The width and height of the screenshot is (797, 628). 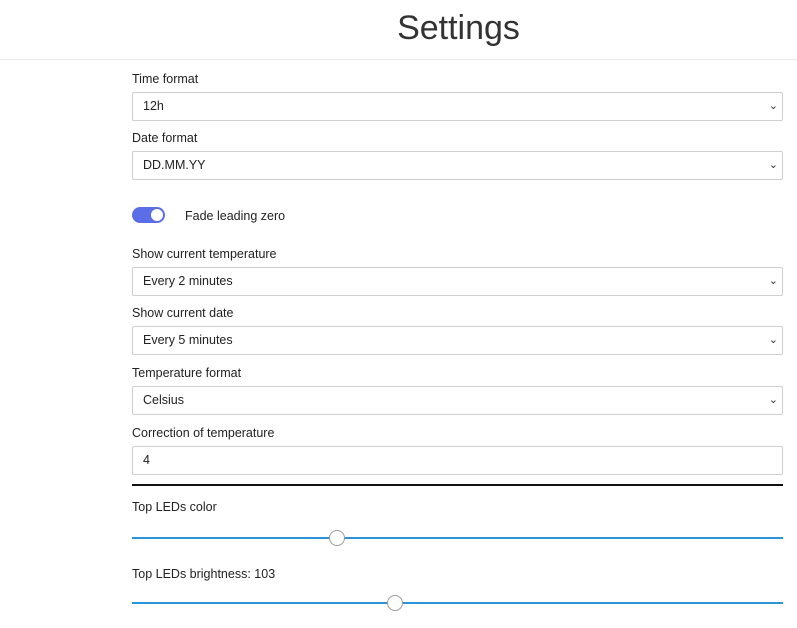 I want to click on show-date-value: Every 5 minutes, so click(x=188, y=340).